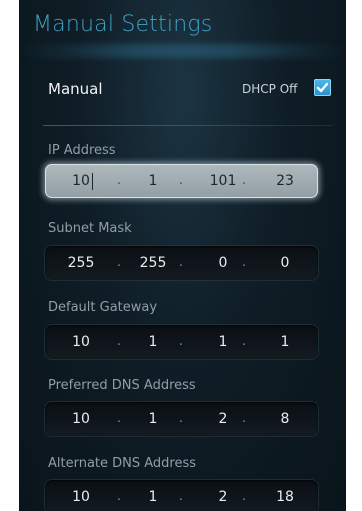 Image resolution: width=362 pixels, height=511 pixels. I want to click on alternate-dns-octet-4: 18, so click(285, 495).